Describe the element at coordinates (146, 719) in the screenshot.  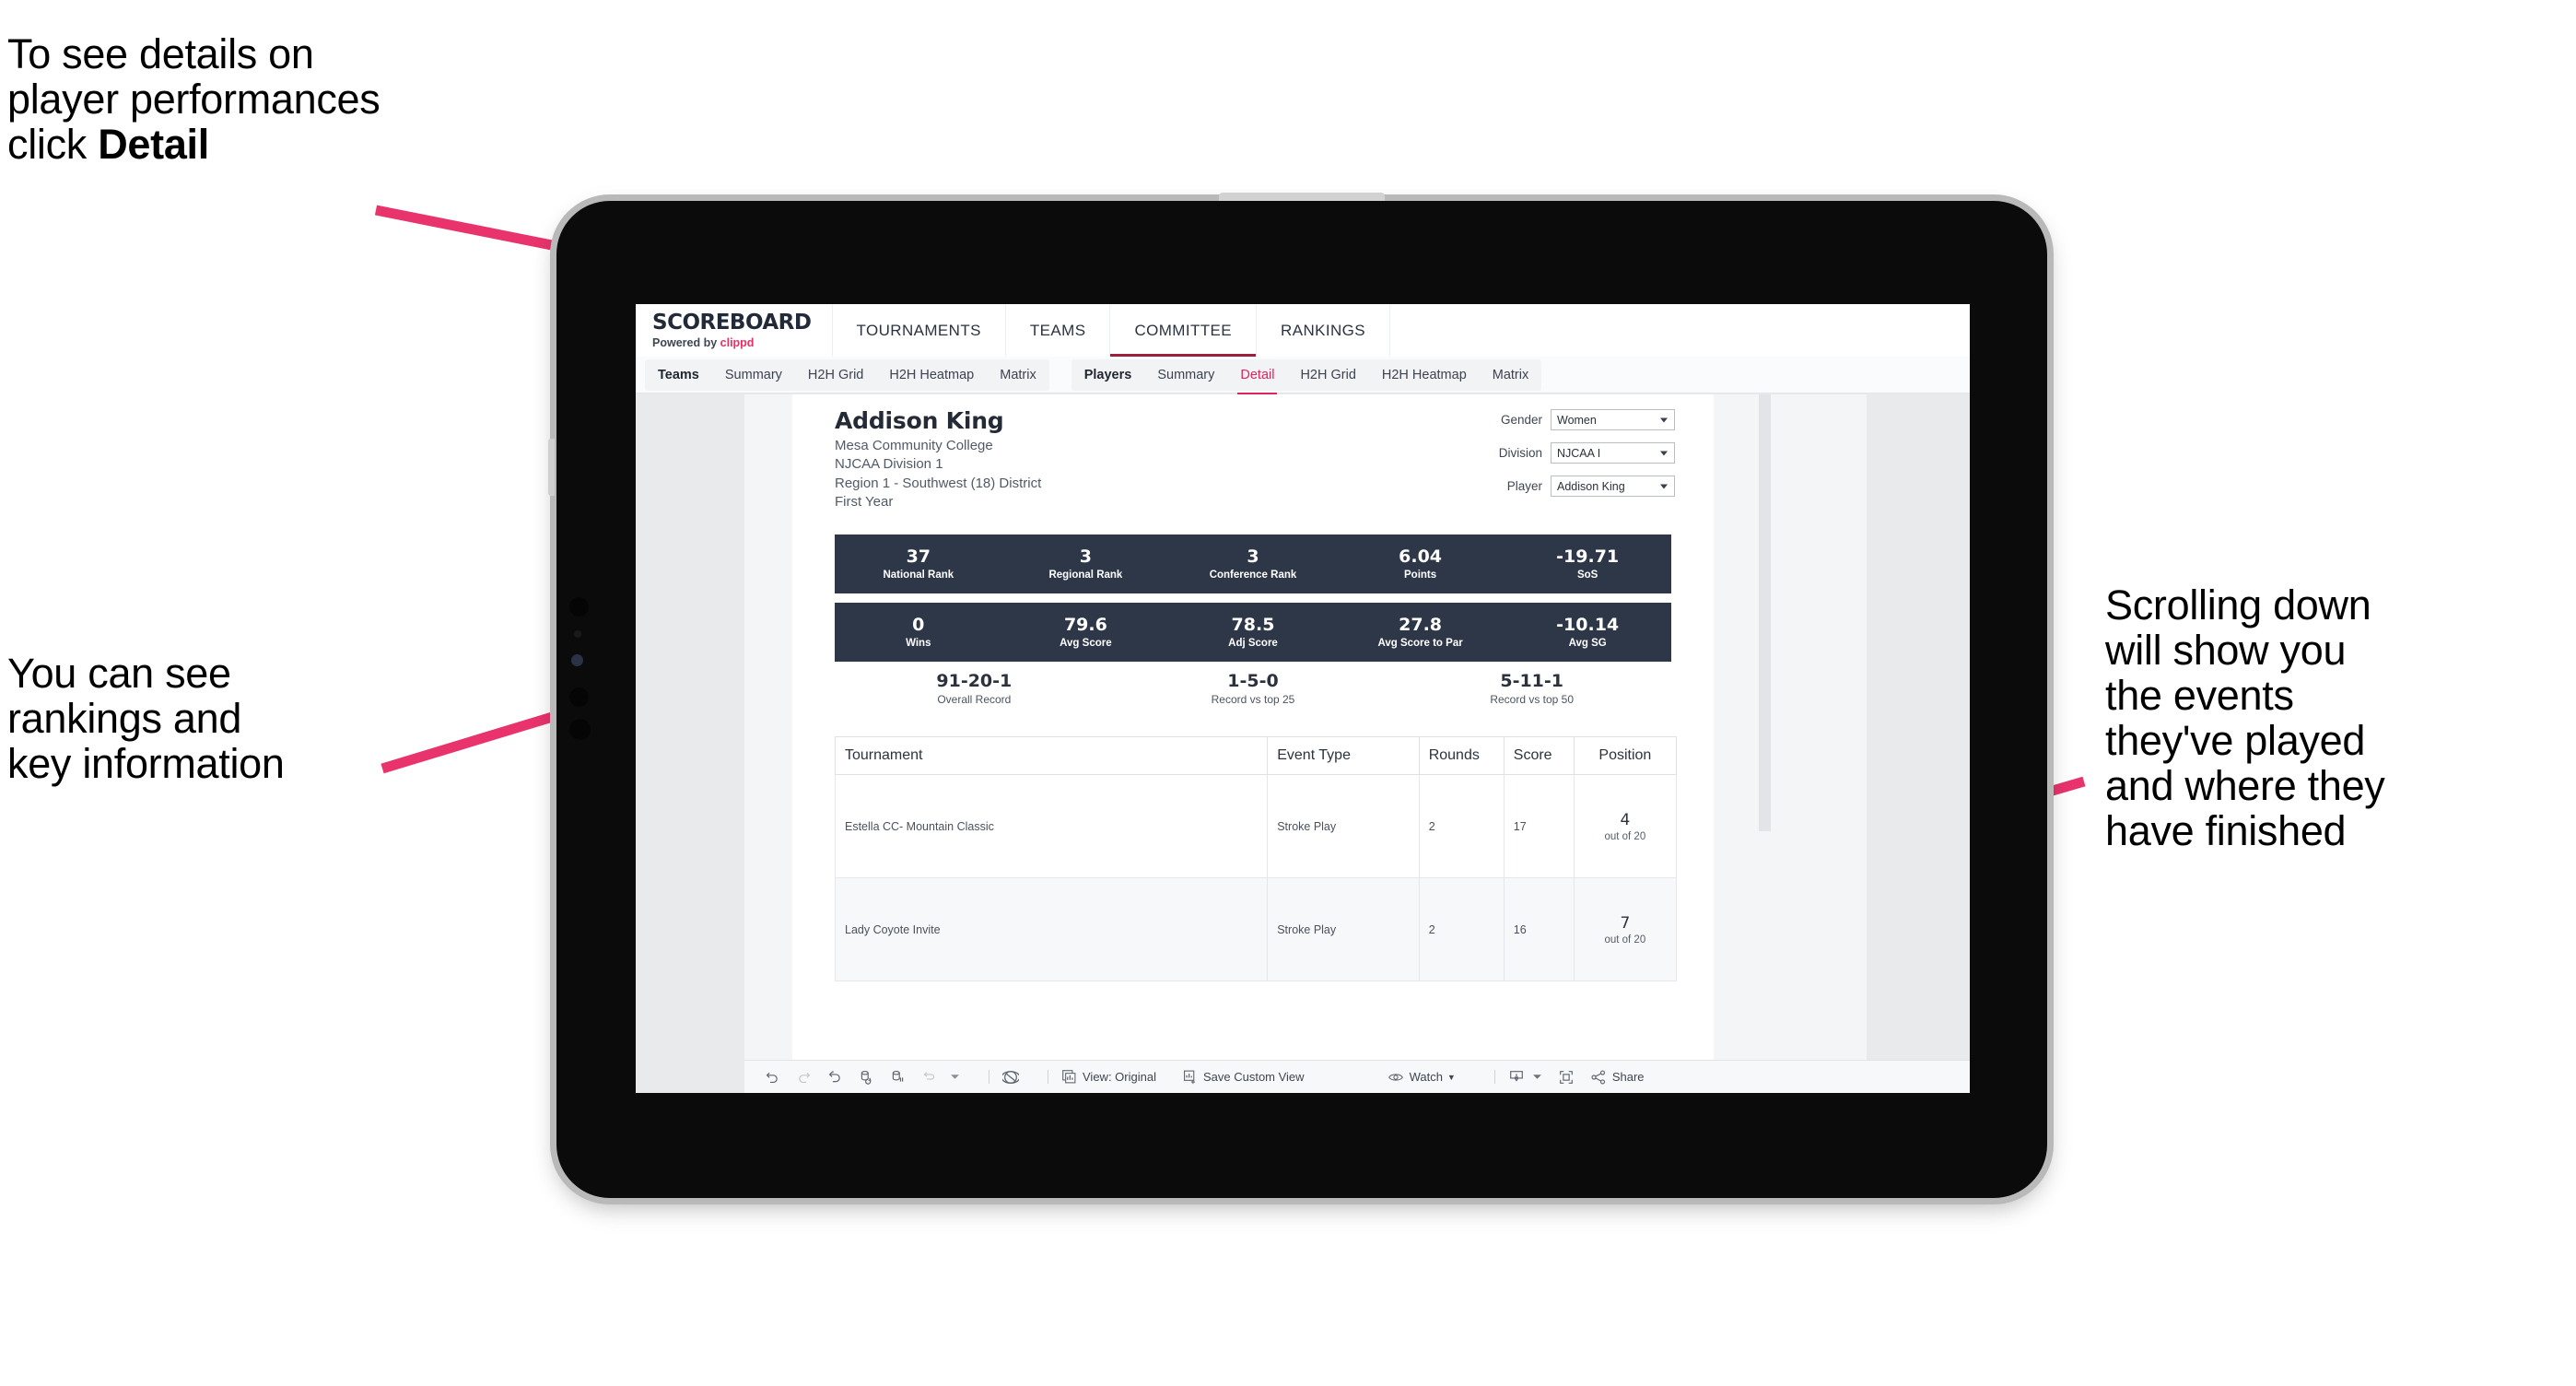
I see `annotation-rankings-text: You can see rankings and key information` at that location.